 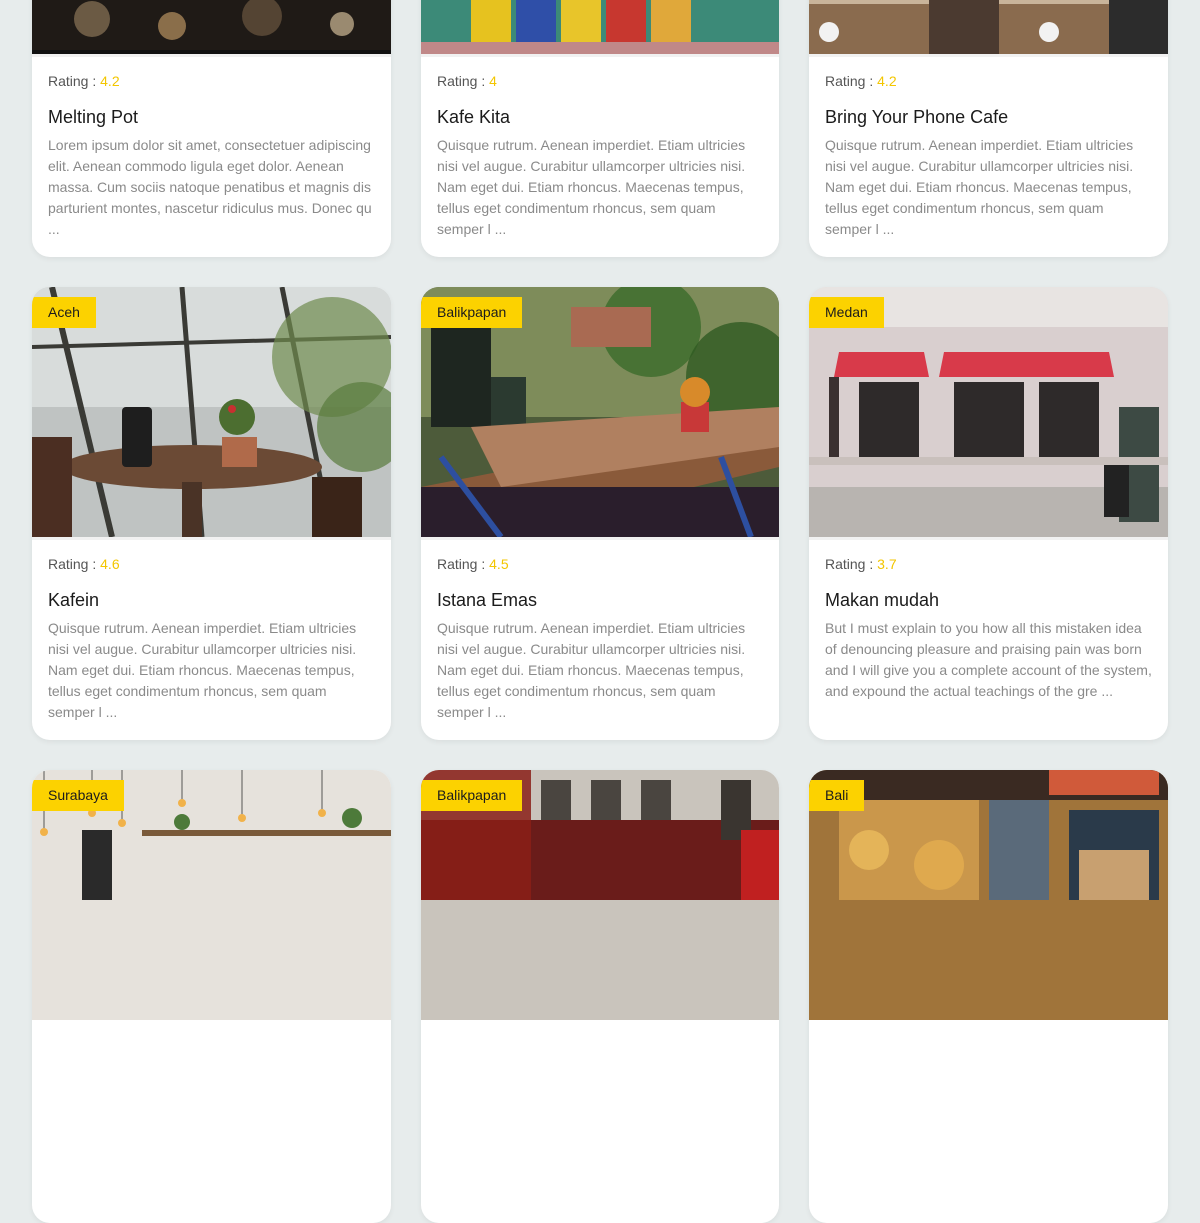 What do you see at coordinates (887, 564) in the screenshot?
I see `rating-value: 3.7` at bounding box center [887, 564].